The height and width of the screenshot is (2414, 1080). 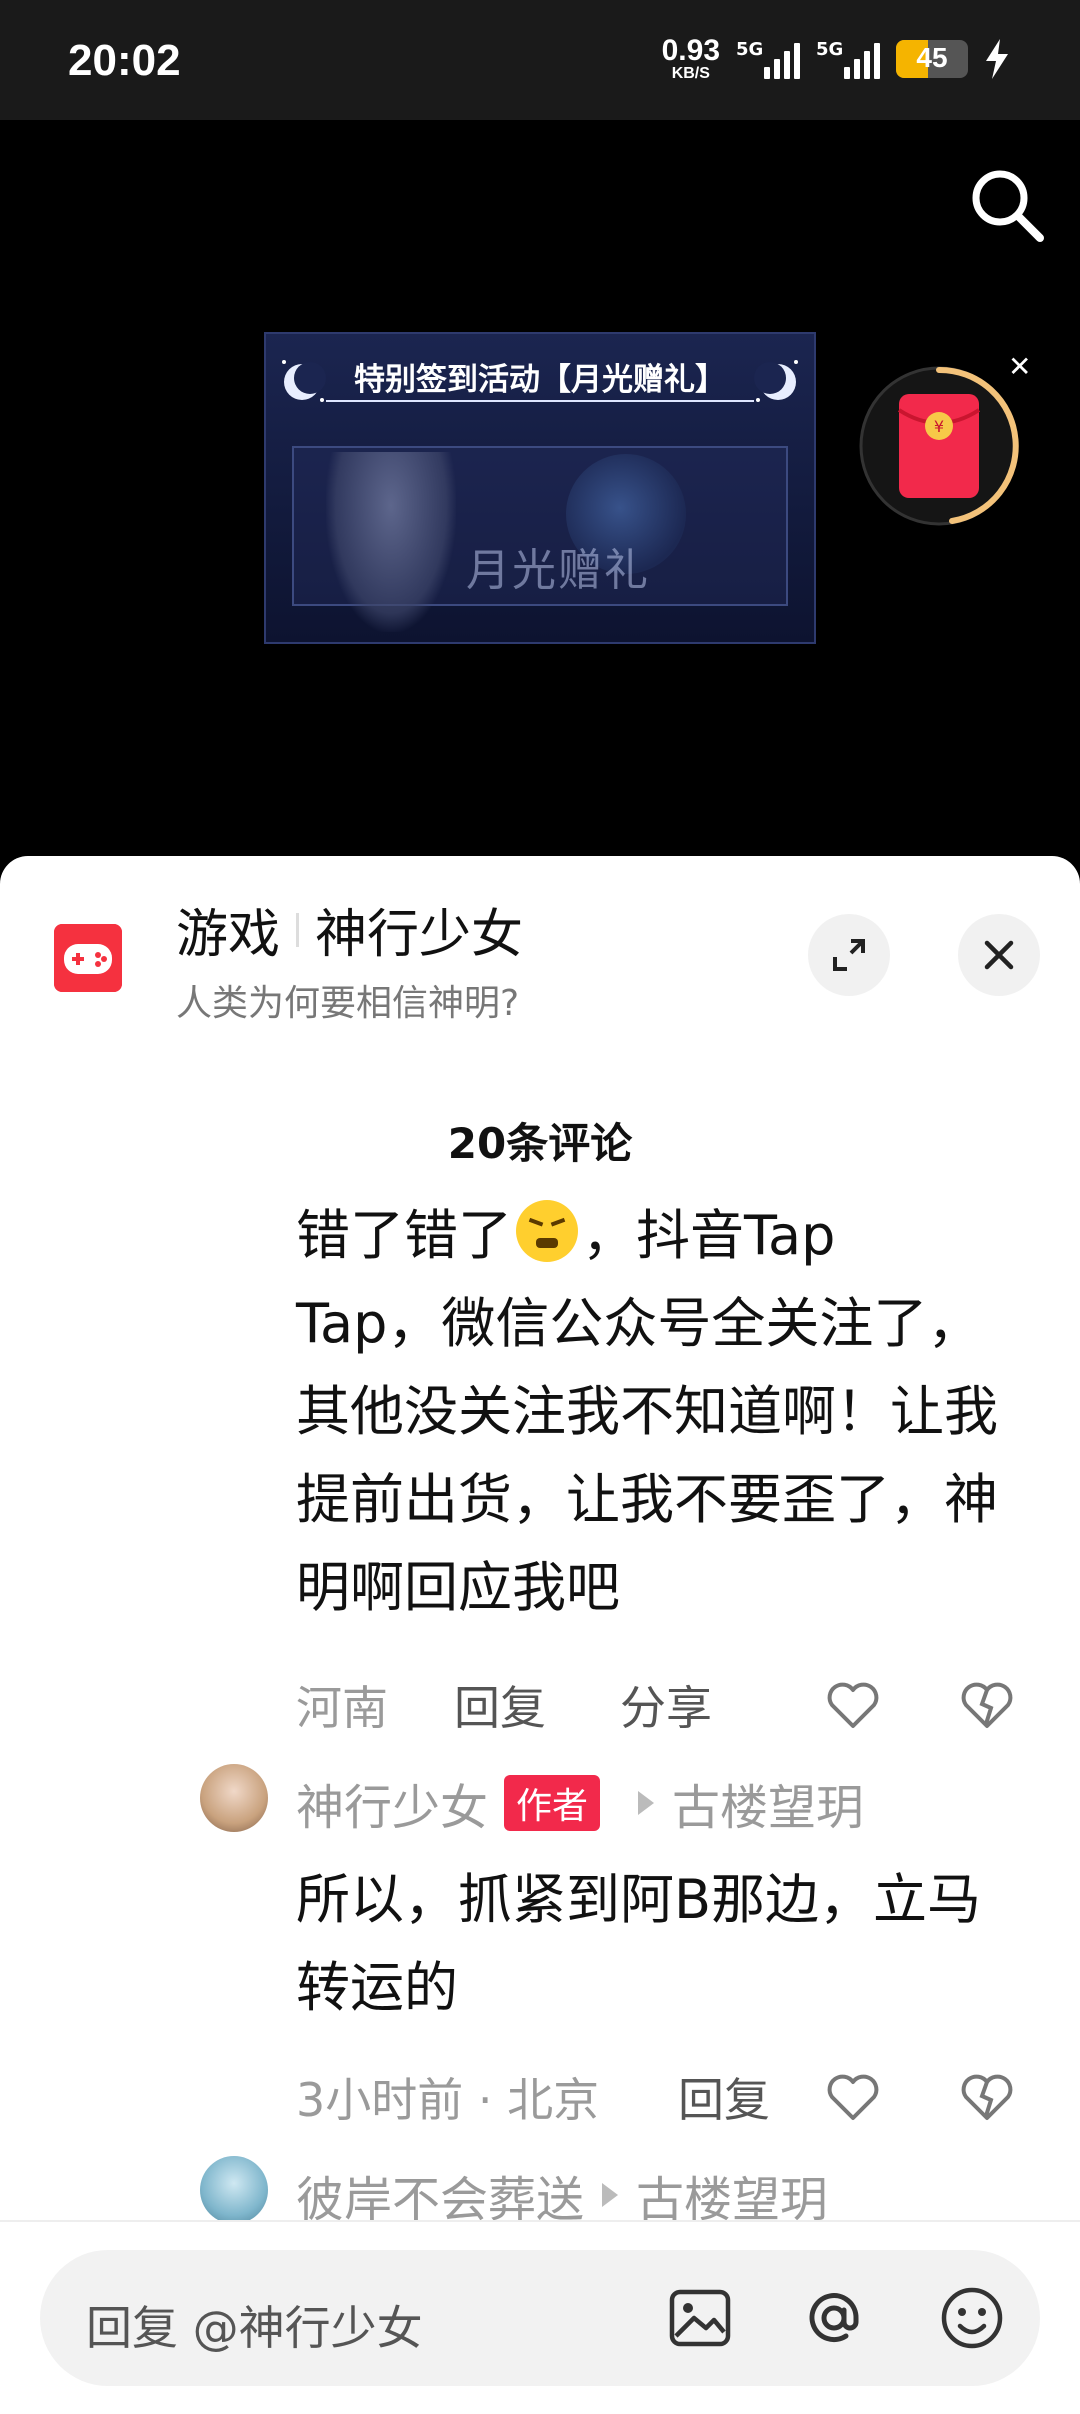 What do you see at coordinates (690, 50) in the screenshot?
I see `network-speed-value: 0.93` at bounding box center [690, 50].